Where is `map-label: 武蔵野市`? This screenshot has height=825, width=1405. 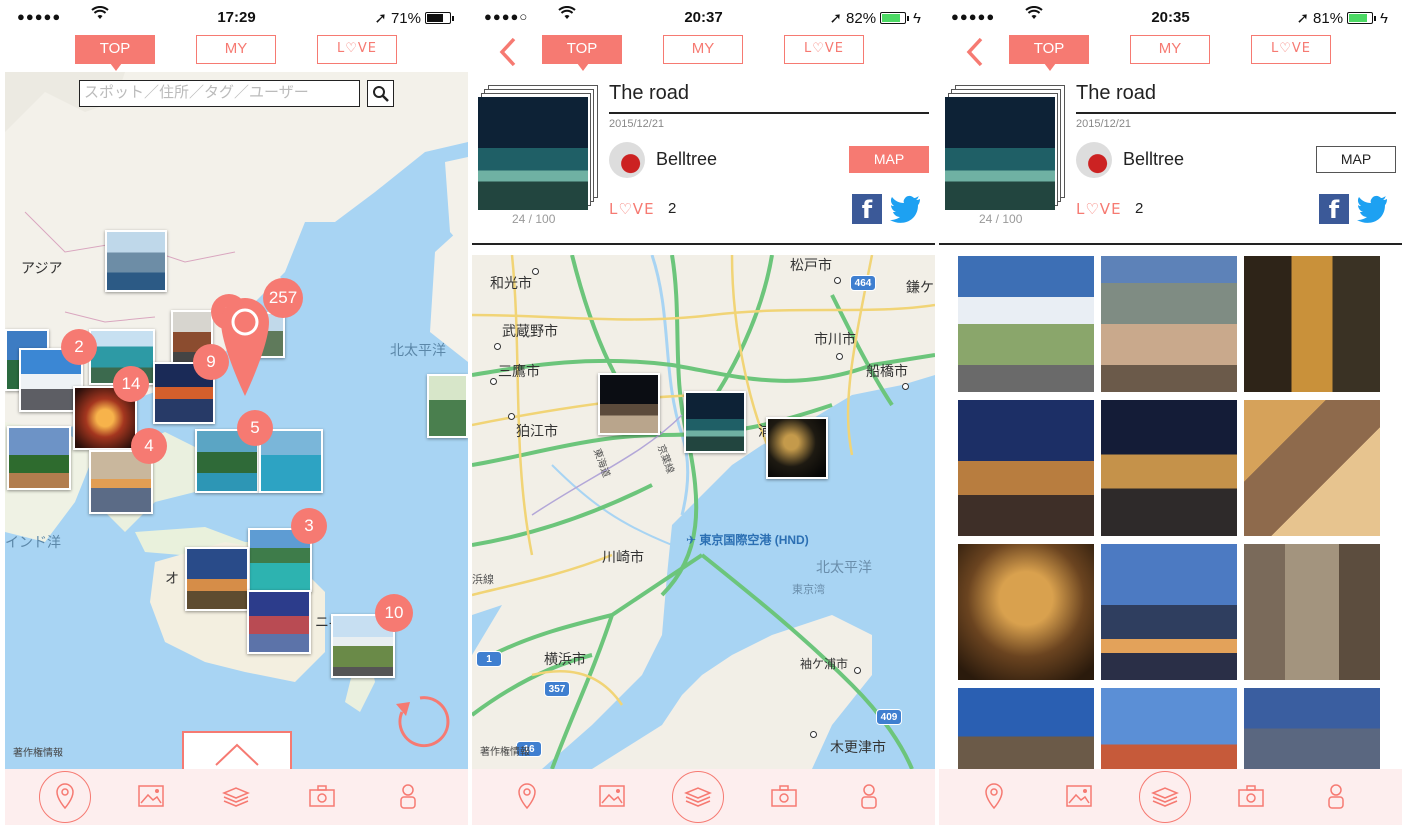 map-label: 武蔵野市 is located at coordinates (530, 331).